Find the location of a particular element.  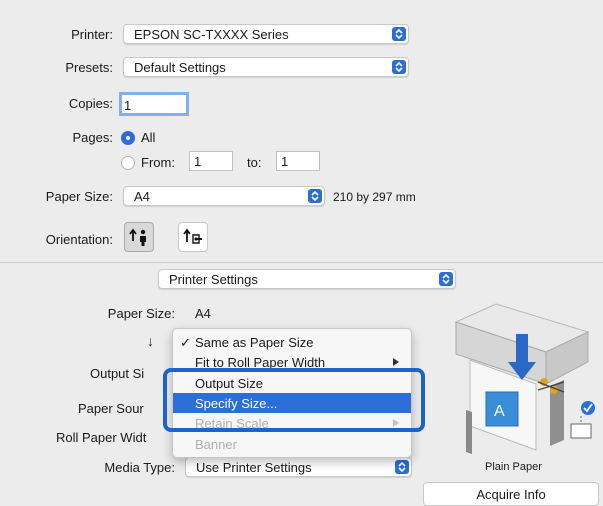

menu-item-banner: Banner is located at coordinates (292, 444).